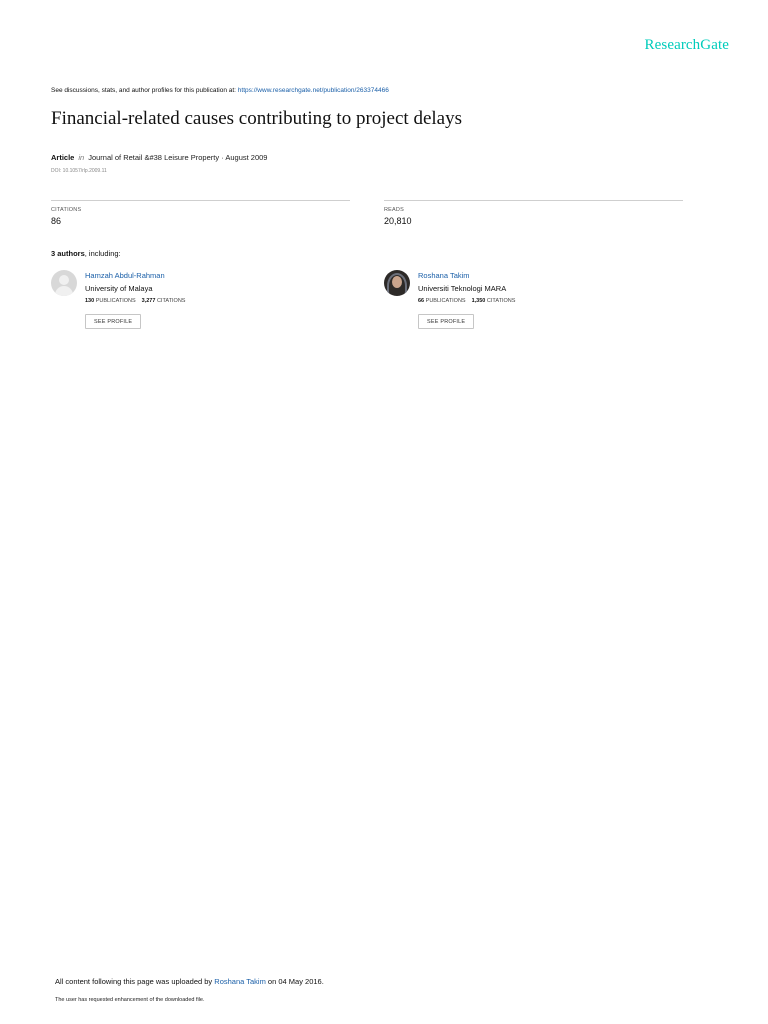 The width and height of the screenshot is (768, 1024). What do you see at coordinates (533, 213) in the screenshot?
I see `reads-stat: READS 20,810` at bounding box center [533, 213].